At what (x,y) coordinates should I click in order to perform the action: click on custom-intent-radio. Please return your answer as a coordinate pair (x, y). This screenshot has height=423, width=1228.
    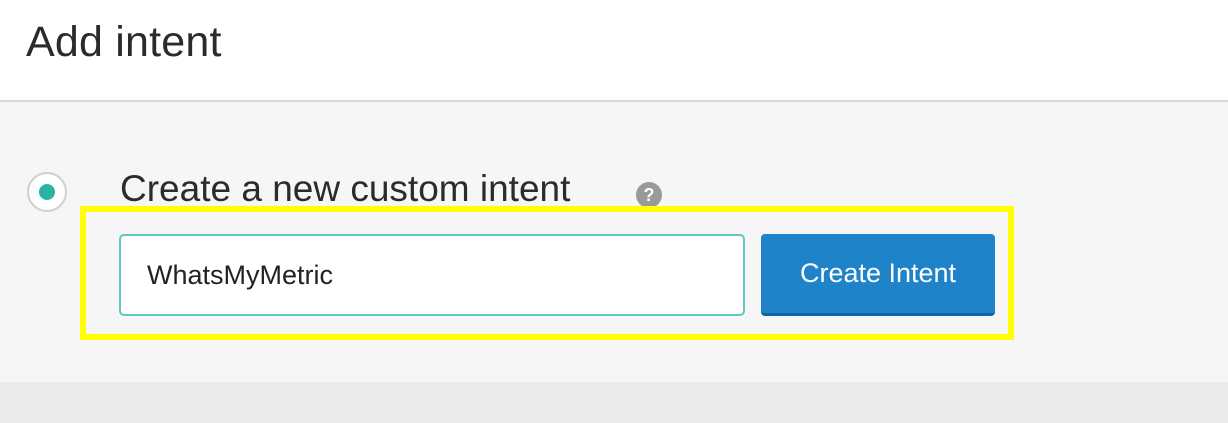
    Looking at the image, I should click on (47, 192).